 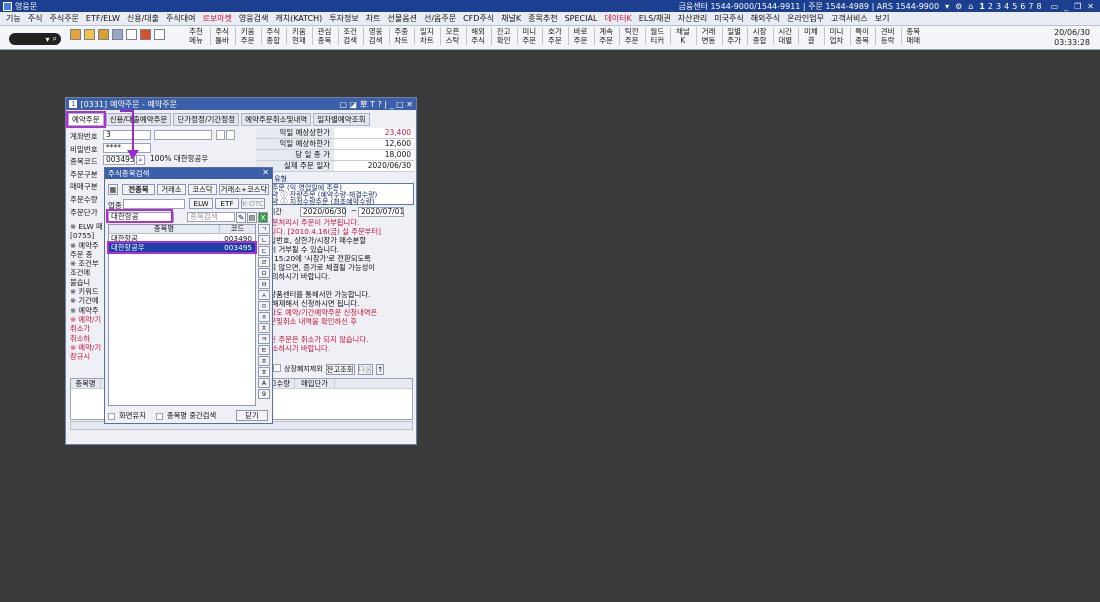 I want to click on menu-item: 종목추천, so click(x=542, y=18).